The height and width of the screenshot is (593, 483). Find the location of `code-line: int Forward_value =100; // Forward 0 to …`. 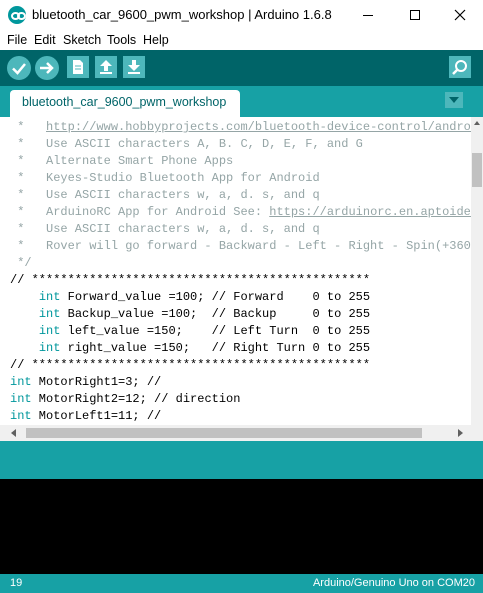

code-line: int Forward_value =100; // Forward 0 to … is located at coordinates (204, 297).